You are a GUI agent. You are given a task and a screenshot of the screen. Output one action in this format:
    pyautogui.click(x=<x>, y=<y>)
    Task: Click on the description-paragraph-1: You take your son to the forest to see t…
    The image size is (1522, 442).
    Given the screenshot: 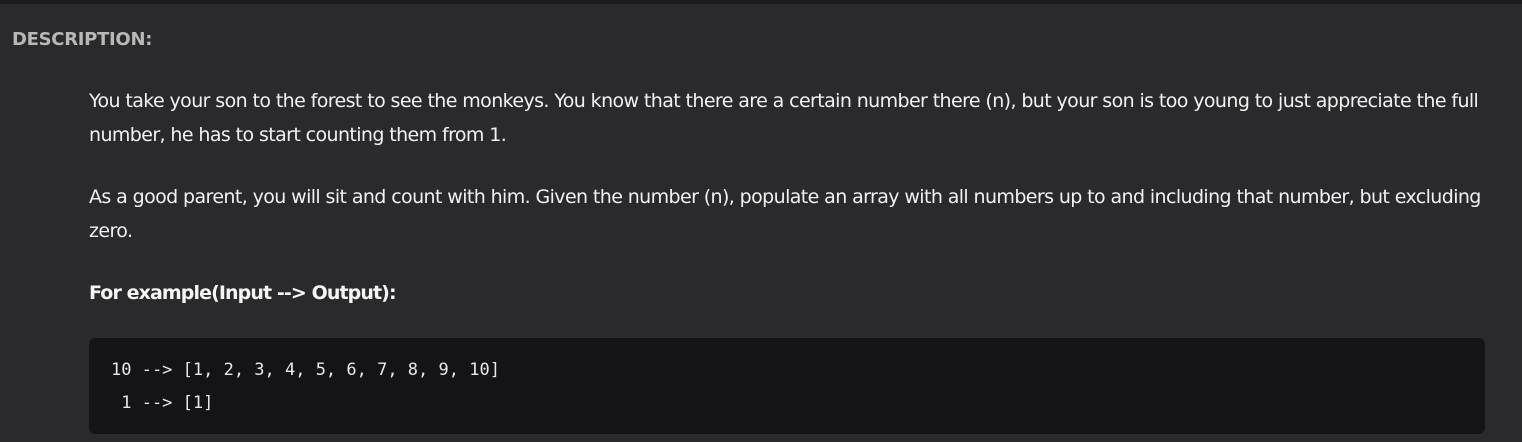 What is the action you would take?
    pyautogui.click(x=784, y=118)
    